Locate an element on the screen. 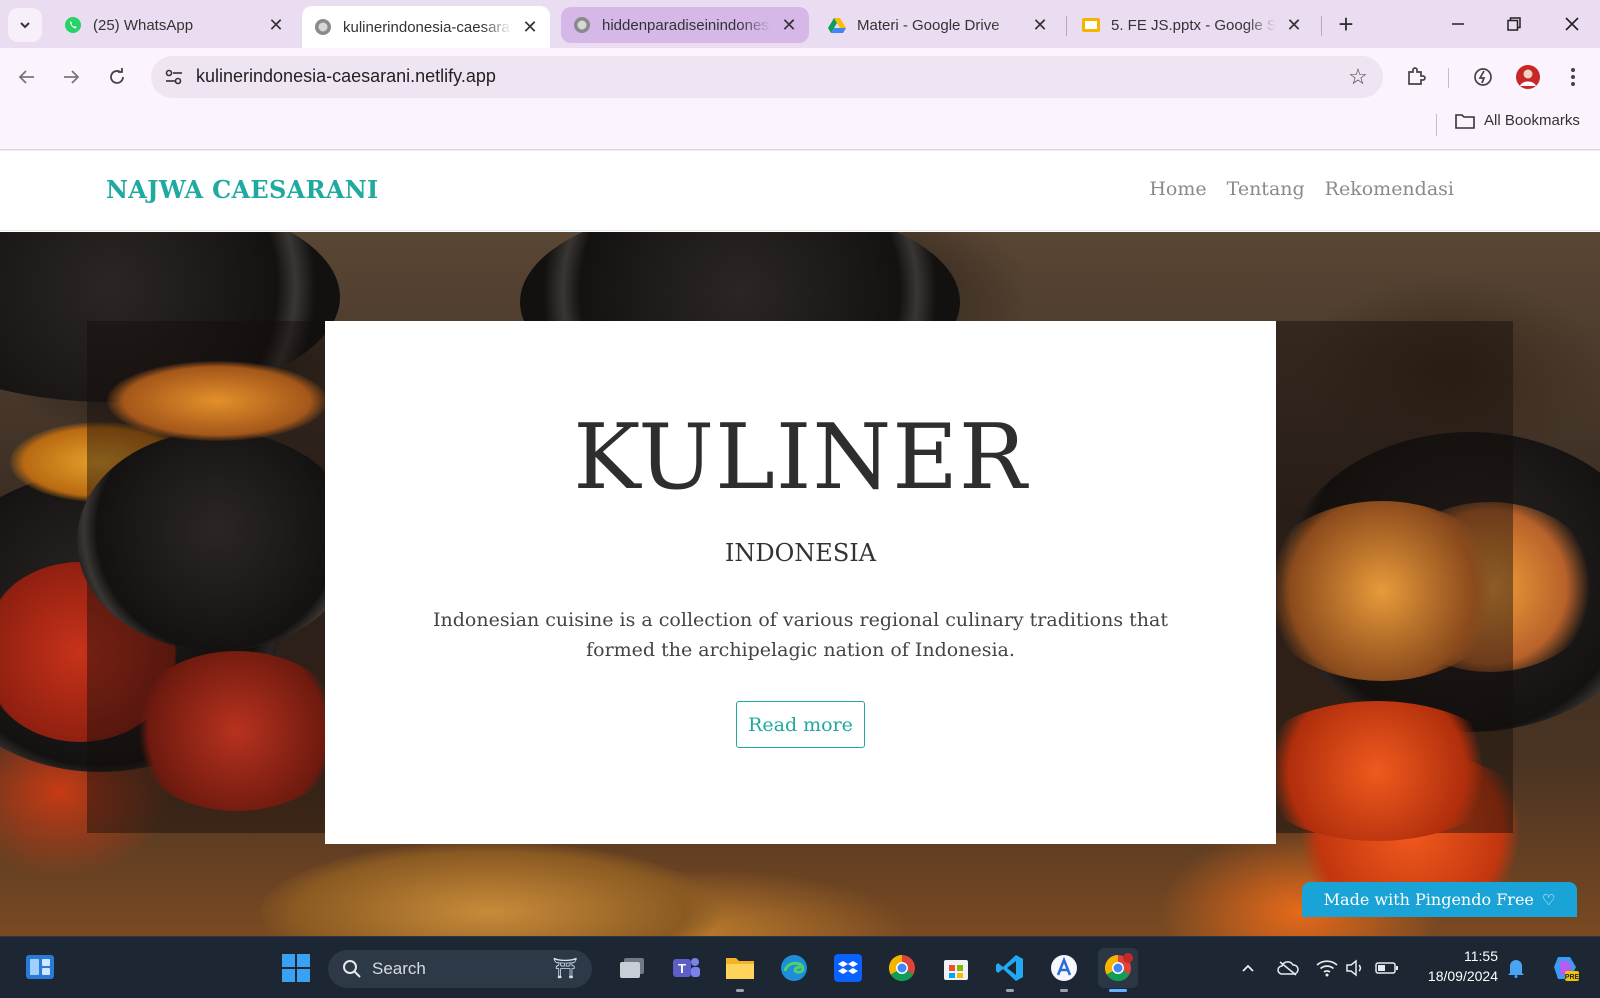 This screenshot has height=998, width=1600. chevron-down-icon is located at coordinates (25, 25).